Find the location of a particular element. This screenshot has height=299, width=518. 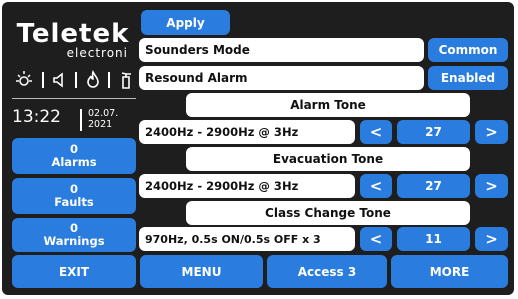

class-change-tone-prev-button: < is located at coordinates (376, 239).